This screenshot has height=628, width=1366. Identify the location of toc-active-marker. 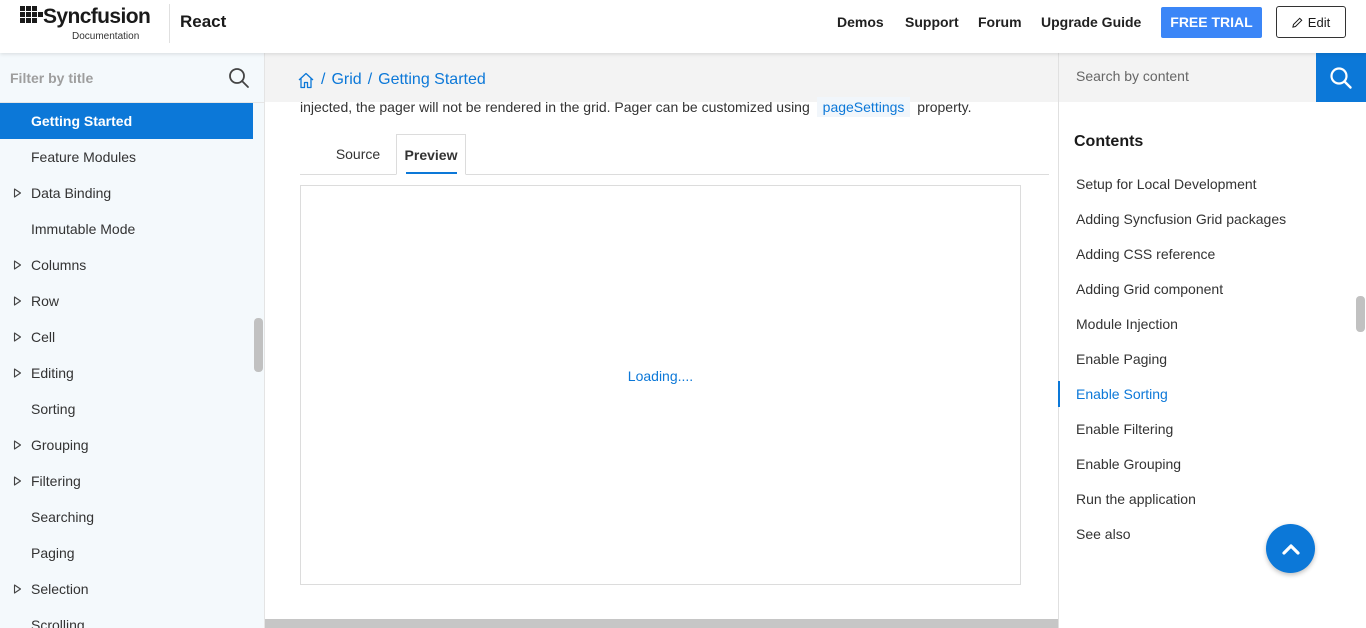
(1059, 394).